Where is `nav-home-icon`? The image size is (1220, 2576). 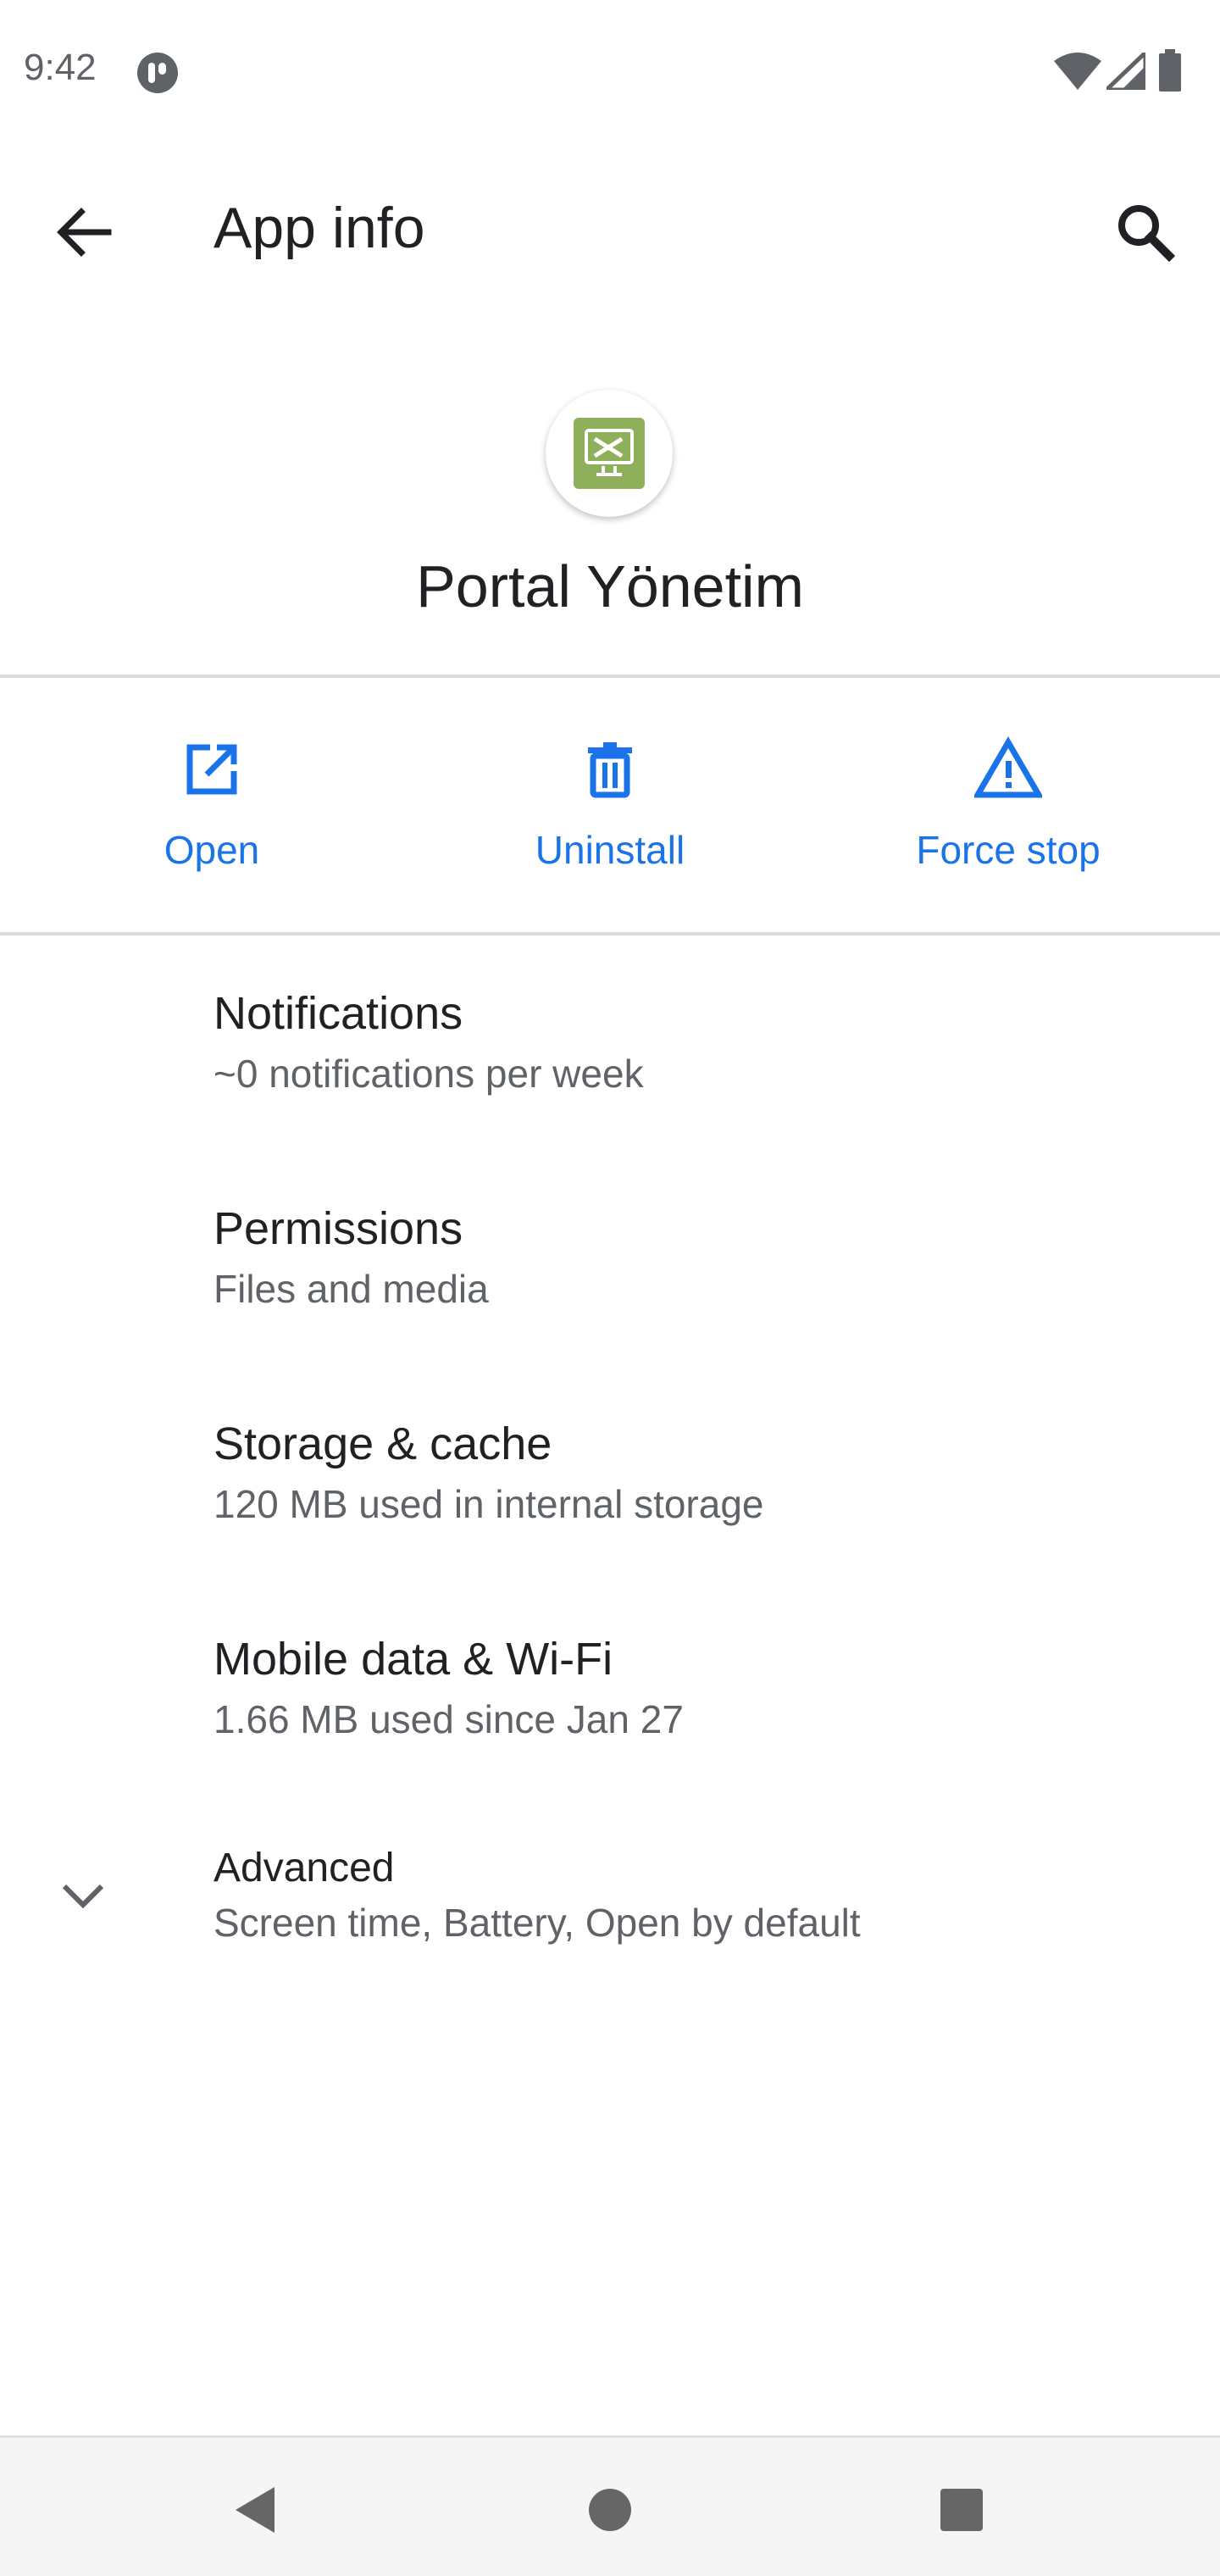 nav-home-icon is located at coordinates (610, 2510).